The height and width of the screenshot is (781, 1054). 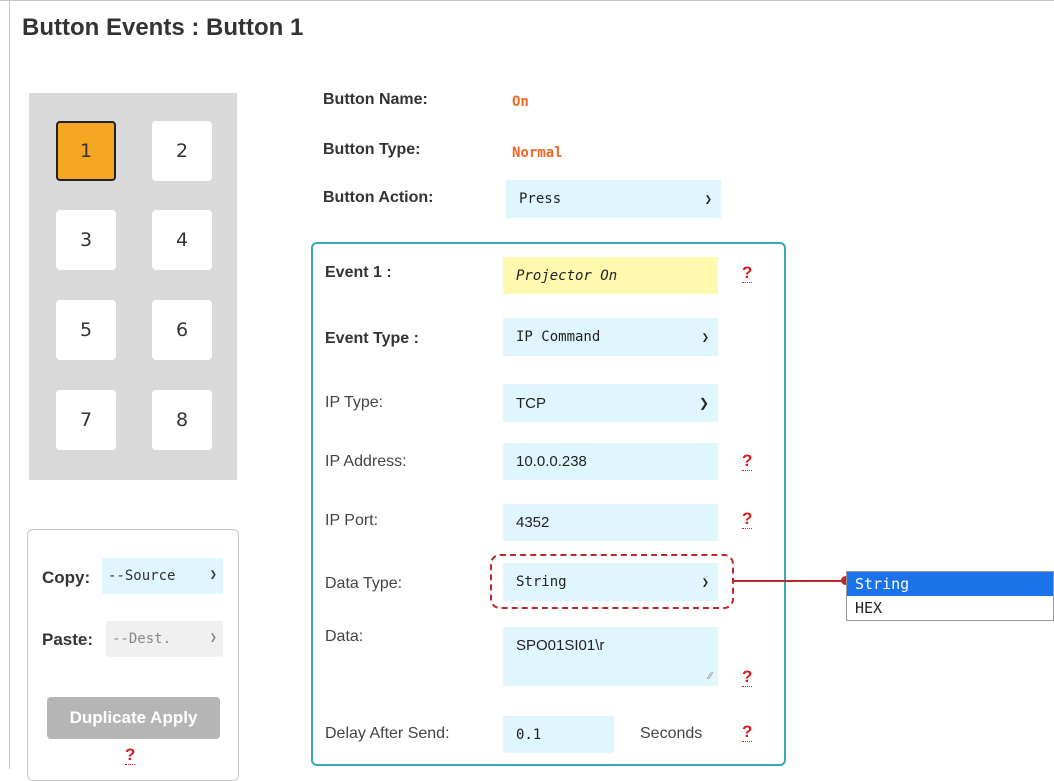 What do you see at coordinates (527, 4) in the screenshot?
I see `top-border` at bounding box center [527, 4].